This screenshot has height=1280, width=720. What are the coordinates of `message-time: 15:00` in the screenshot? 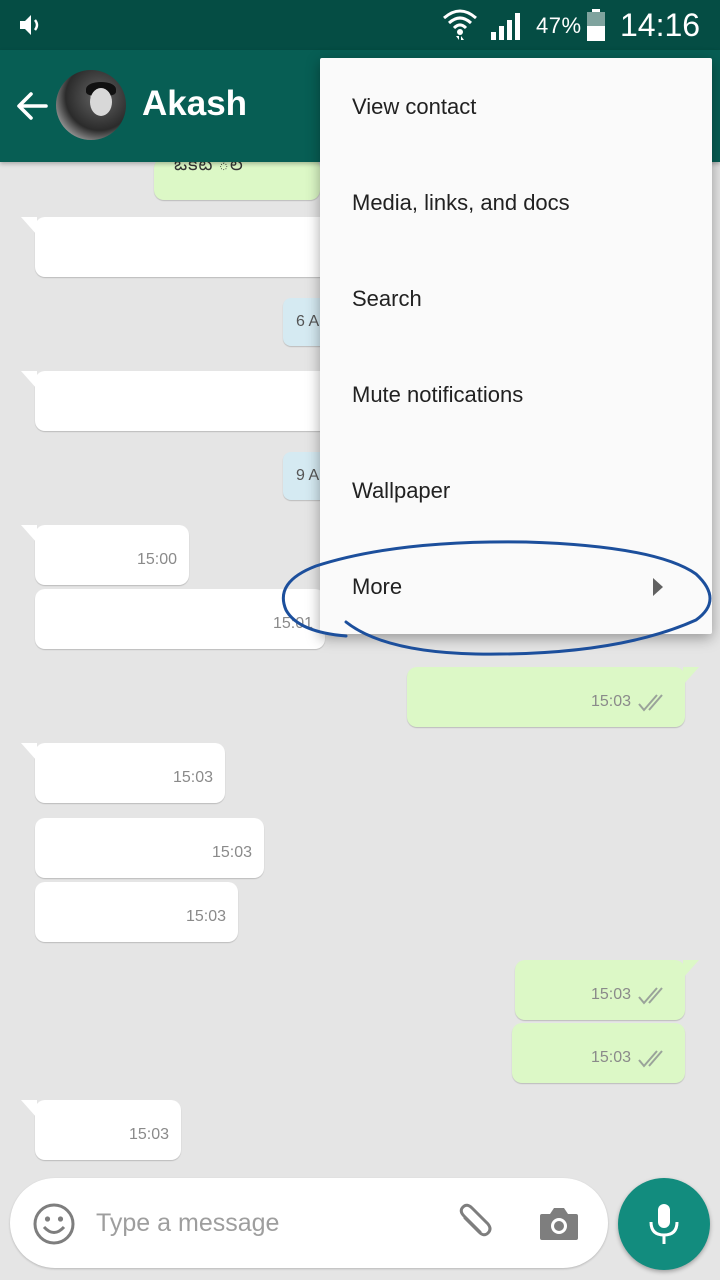 It's located at (156, 559).